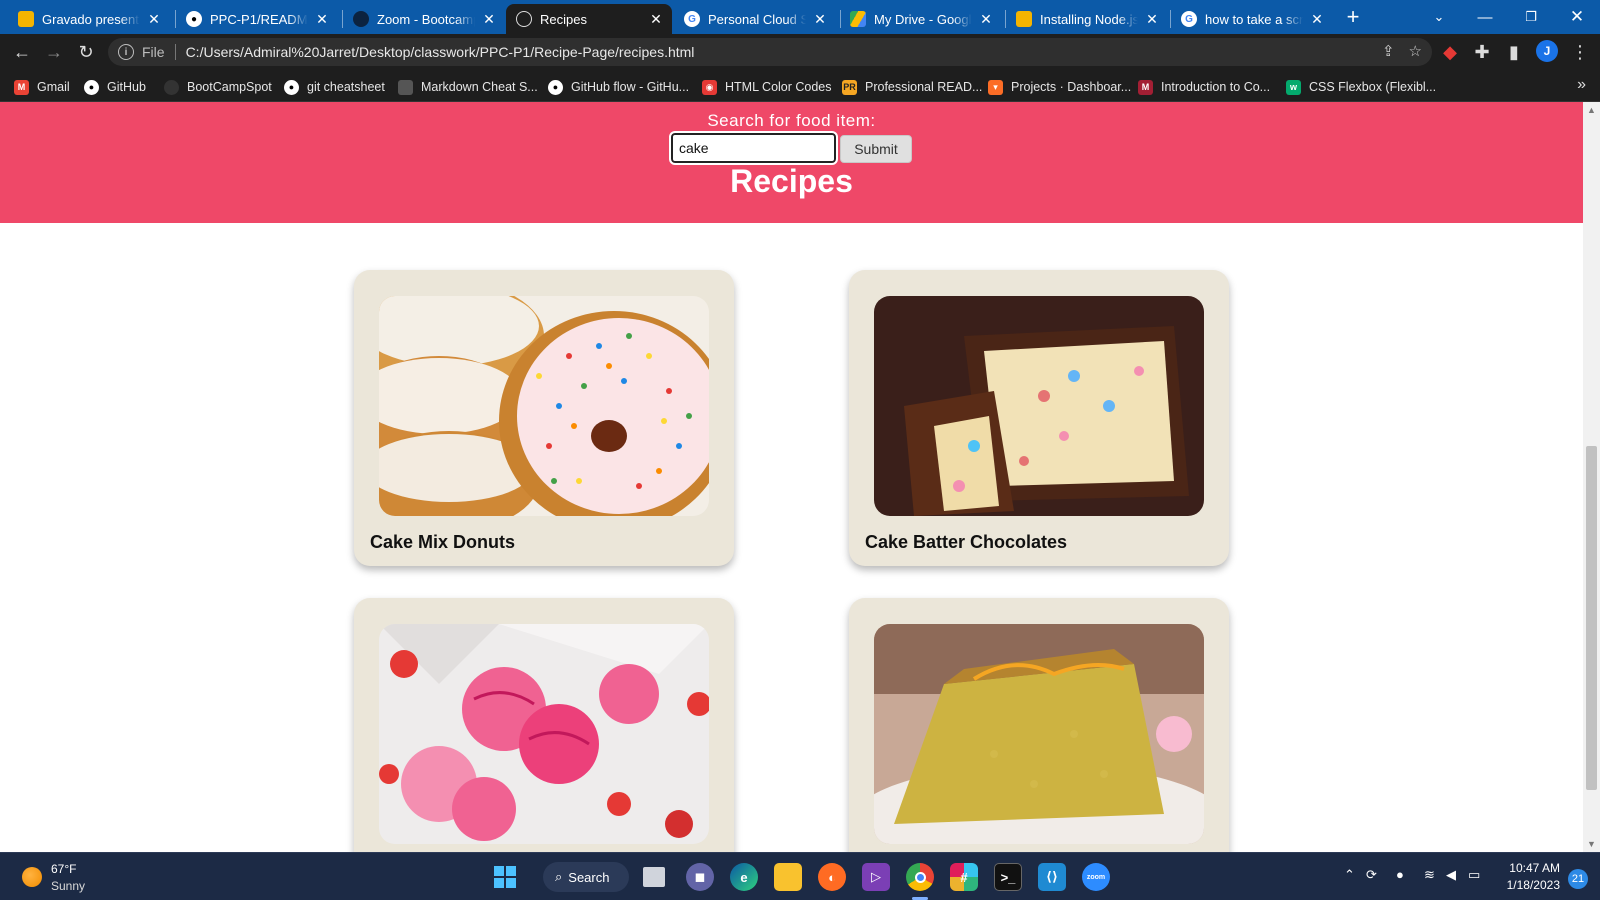 The width and height of the screenshot is (1600, 900). Describe the element at coordinates (964, 877) in the screenshot. I see `slack-icon: #` at that location.